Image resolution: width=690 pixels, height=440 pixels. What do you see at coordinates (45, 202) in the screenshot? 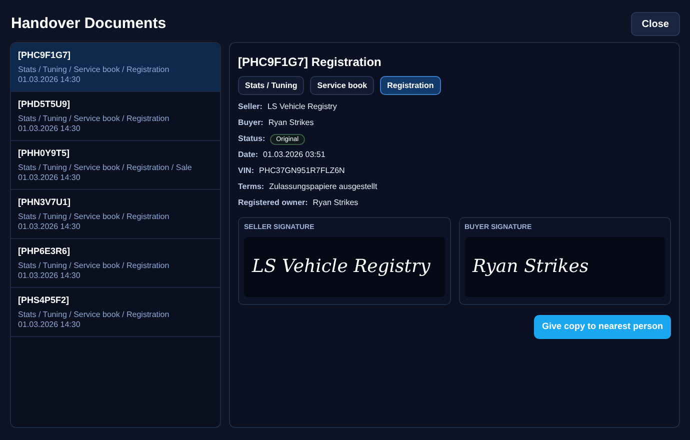
I see `document-id: [PHN3V7U1]` at bounding box center [45, 202].